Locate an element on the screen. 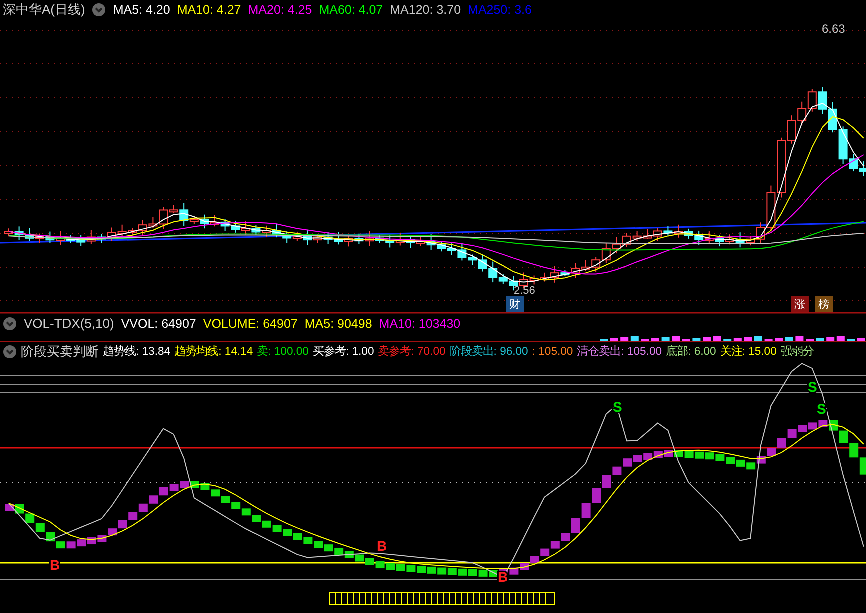 Image resolution: width=866 pixels, height=613 pixels. low-price-label: 2.56 is located at coordinates (525, 291).